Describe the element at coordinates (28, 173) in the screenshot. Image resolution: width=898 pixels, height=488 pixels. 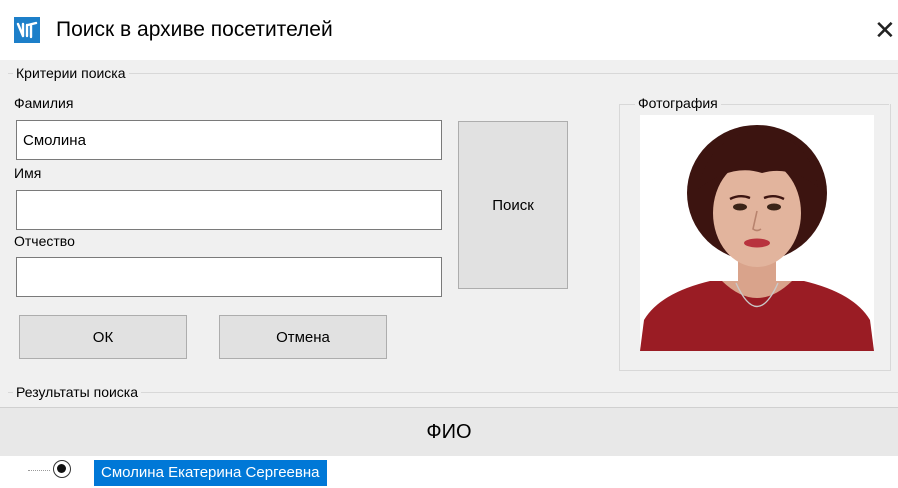
I see `name-label: Имя` at that location.